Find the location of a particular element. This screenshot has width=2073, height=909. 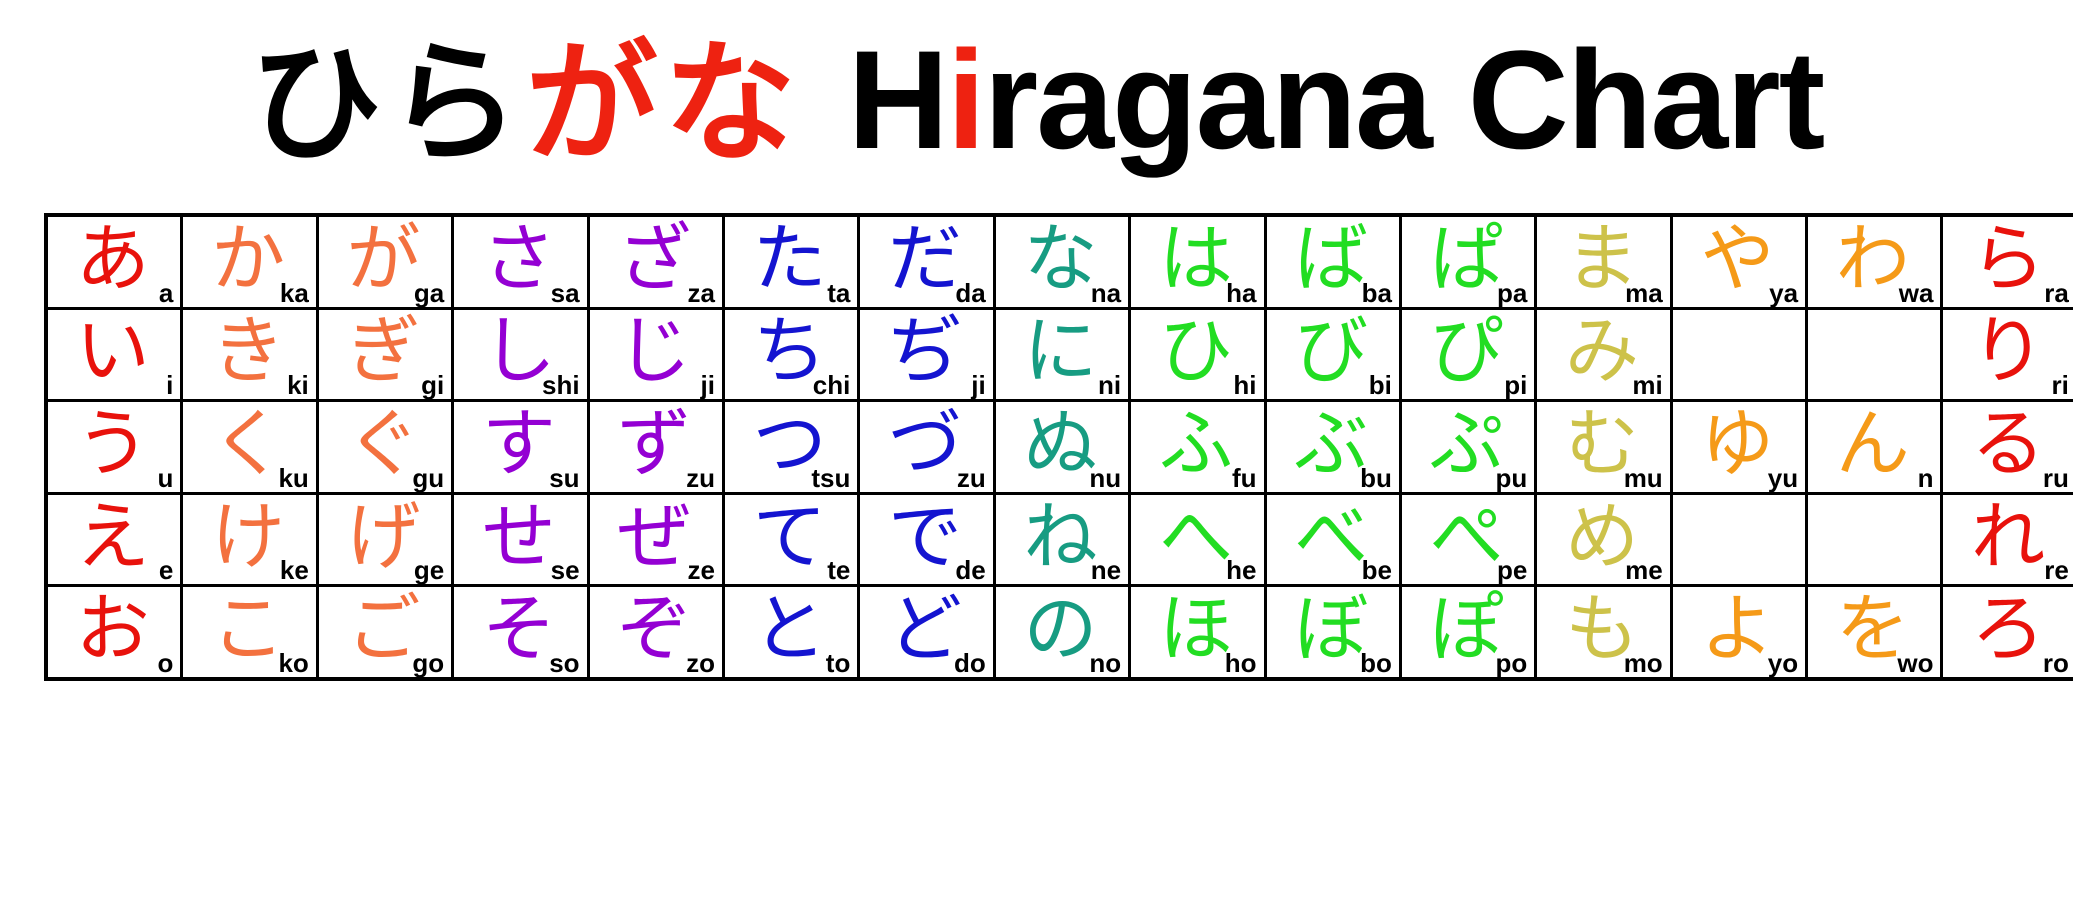

title-kana-plain: ひら is located at coordinates (387, 104).